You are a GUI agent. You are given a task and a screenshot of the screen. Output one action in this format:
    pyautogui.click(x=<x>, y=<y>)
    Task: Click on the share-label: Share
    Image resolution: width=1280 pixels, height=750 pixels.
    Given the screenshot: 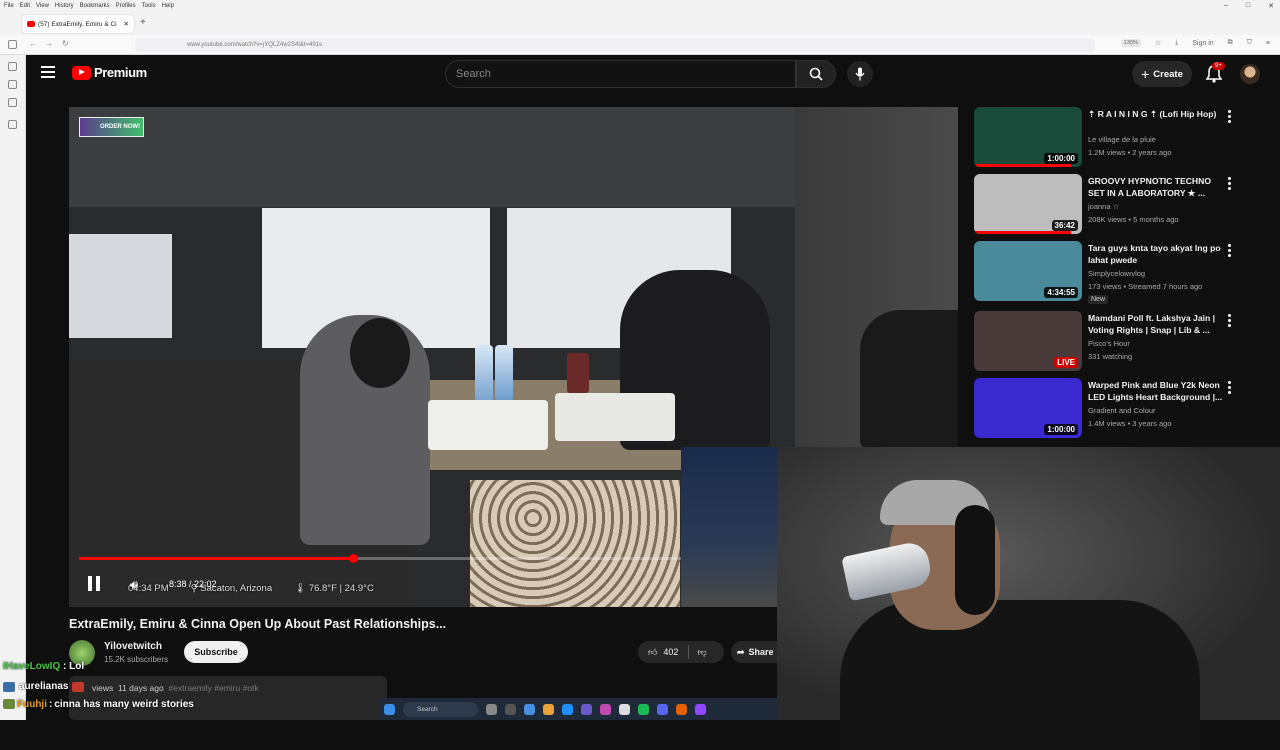 What is the action you would take?
    pyautogui.click(x=761, y=652)
    